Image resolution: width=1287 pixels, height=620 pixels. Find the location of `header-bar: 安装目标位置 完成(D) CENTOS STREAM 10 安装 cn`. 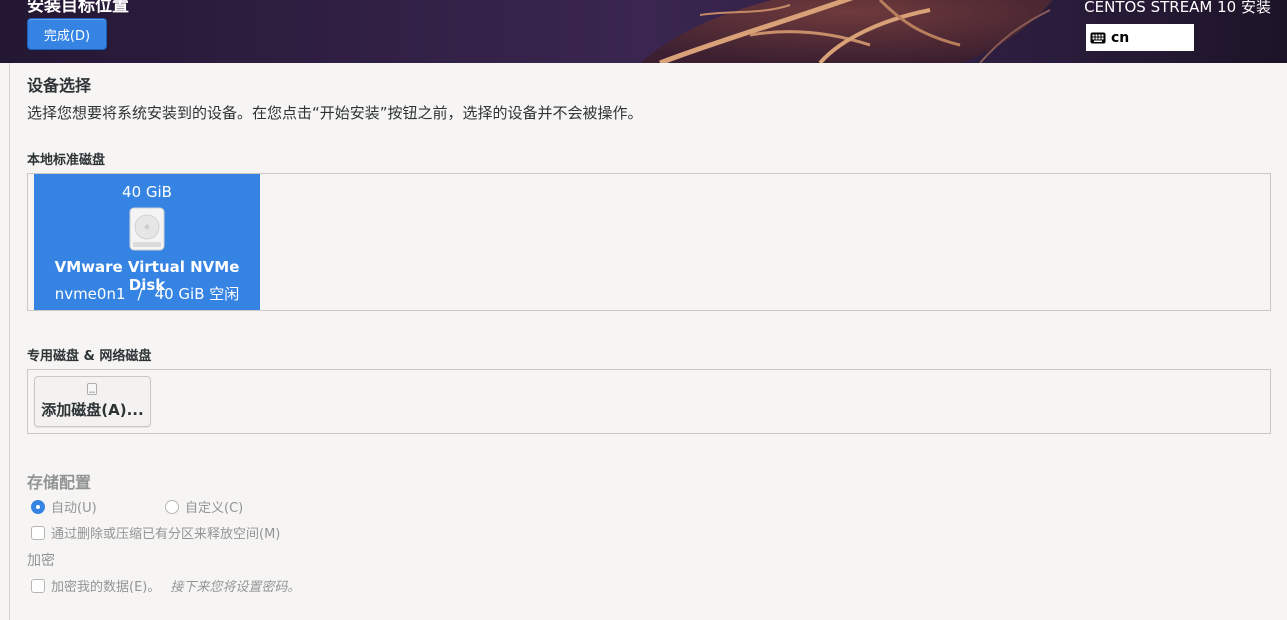

header-bar: 安装目标位置 完成(D) CENTOS STREAM 10 安装 cn is located at coordinates (643, 31).